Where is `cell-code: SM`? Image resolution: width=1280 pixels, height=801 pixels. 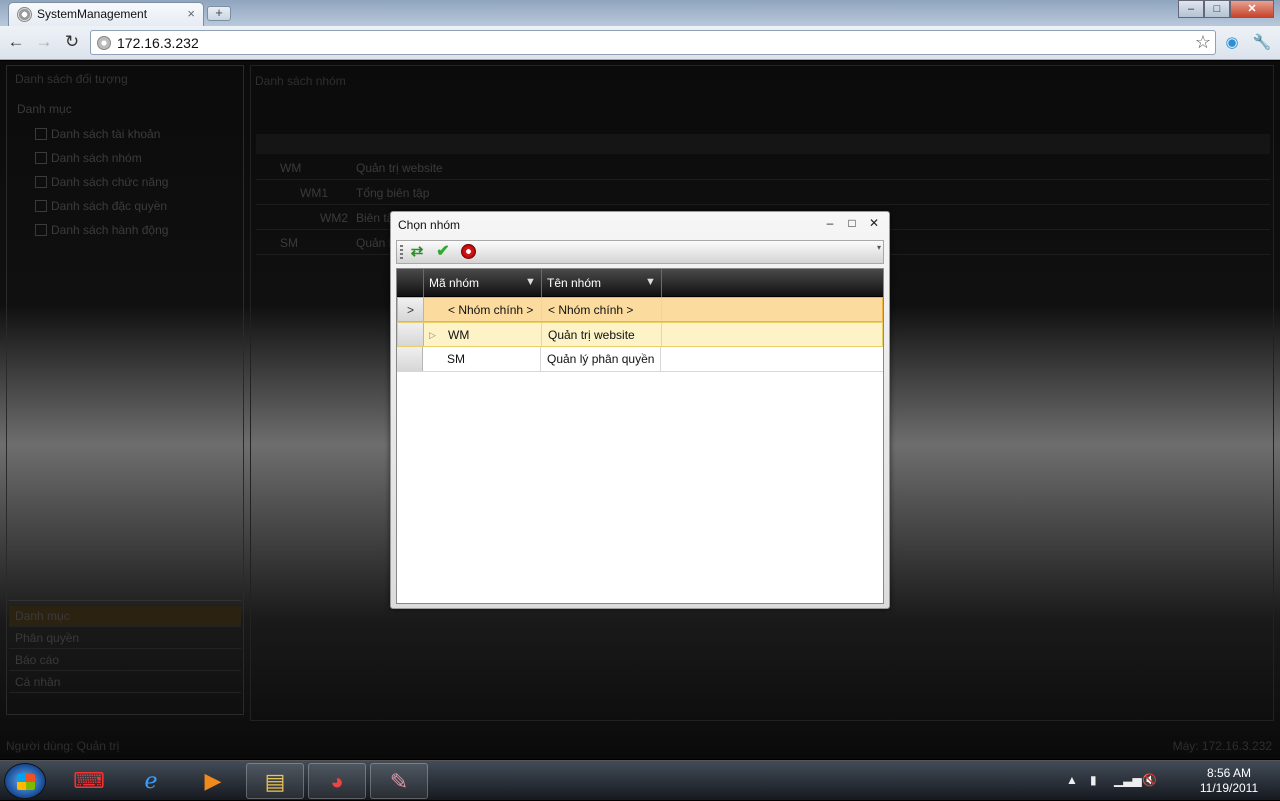
cell-code: SM is located at coordinates (482, 359).